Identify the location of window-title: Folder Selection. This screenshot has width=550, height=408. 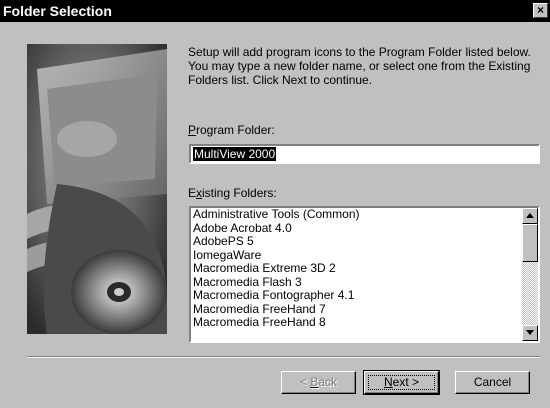
(57, 11).